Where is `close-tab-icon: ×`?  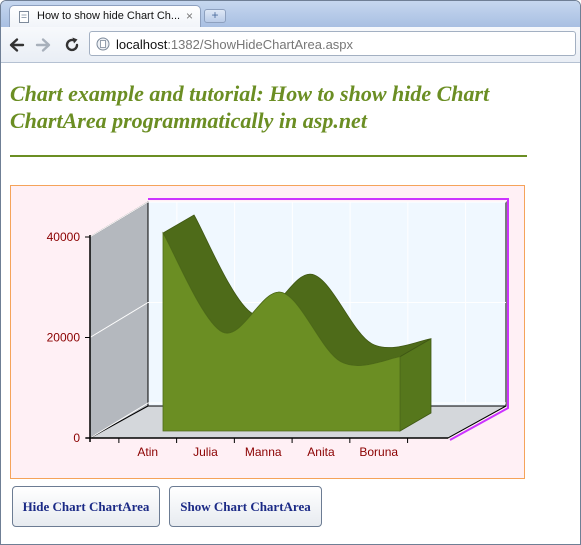 close-tab-icon: × is located at coordinates (189, 16).